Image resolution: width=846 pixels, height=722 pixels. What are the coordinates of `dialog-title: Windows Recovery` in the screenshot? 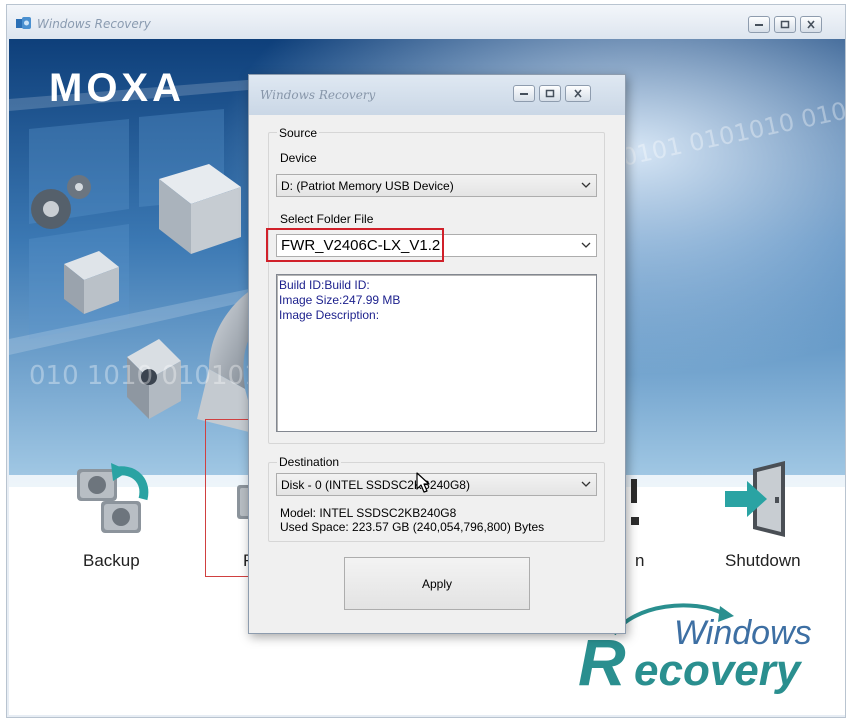 It's located at (318, 95).